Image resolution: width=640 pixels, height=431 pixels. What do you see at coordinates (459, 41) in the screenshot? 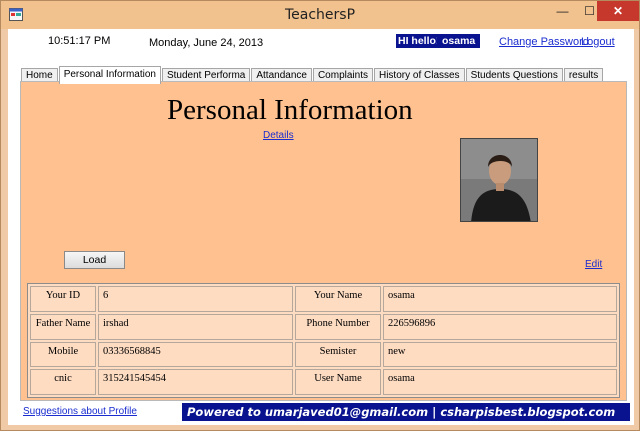
I see `username-badge: osama` at bounding box center [459, 41].